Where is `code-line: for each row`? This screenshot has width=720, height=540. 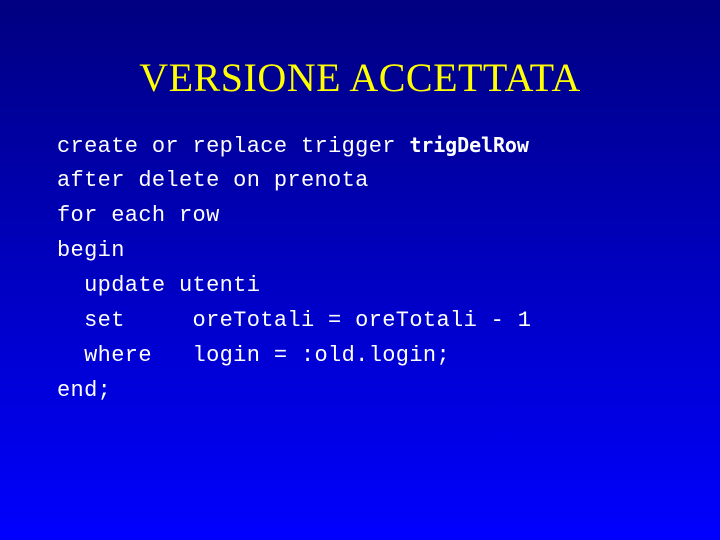
code-line: for each row is located at coordinates (367, 215).